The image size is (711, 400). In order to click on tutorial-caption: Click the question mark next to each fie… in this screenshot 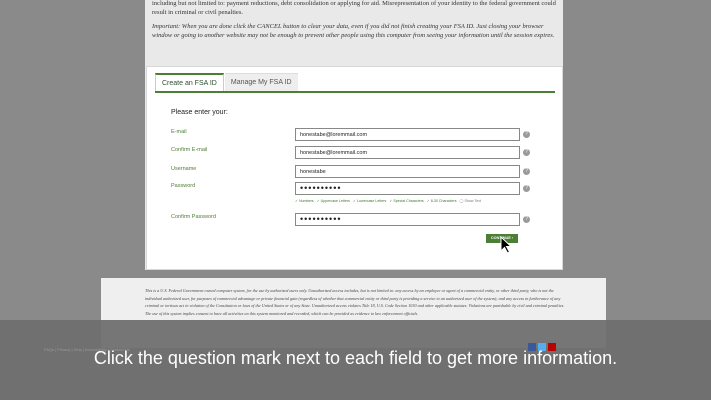, I will do `click(355, 358)`.